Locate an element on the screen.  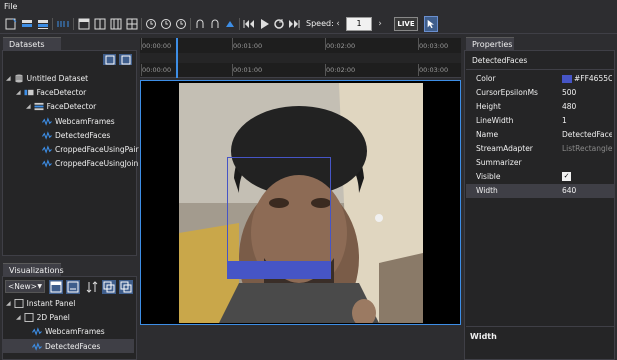
prop-value: #FF4655C6 is located at coordinates (593, 78).